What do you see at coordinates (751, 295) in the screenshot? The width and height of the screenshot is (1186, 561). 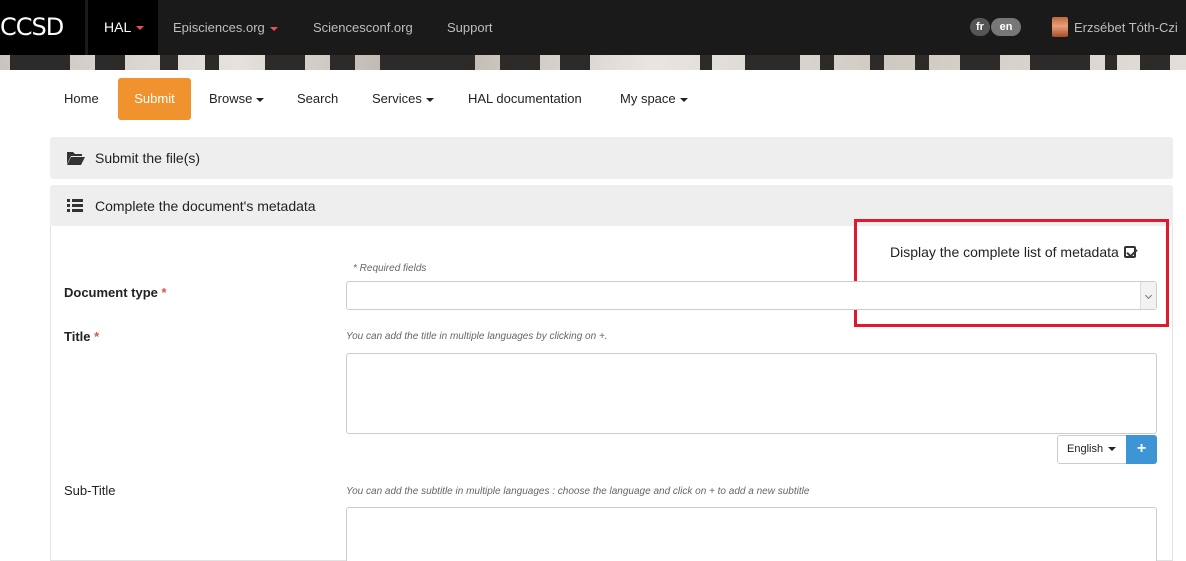 I see `document-type-select` at bounding box center [751, 295].